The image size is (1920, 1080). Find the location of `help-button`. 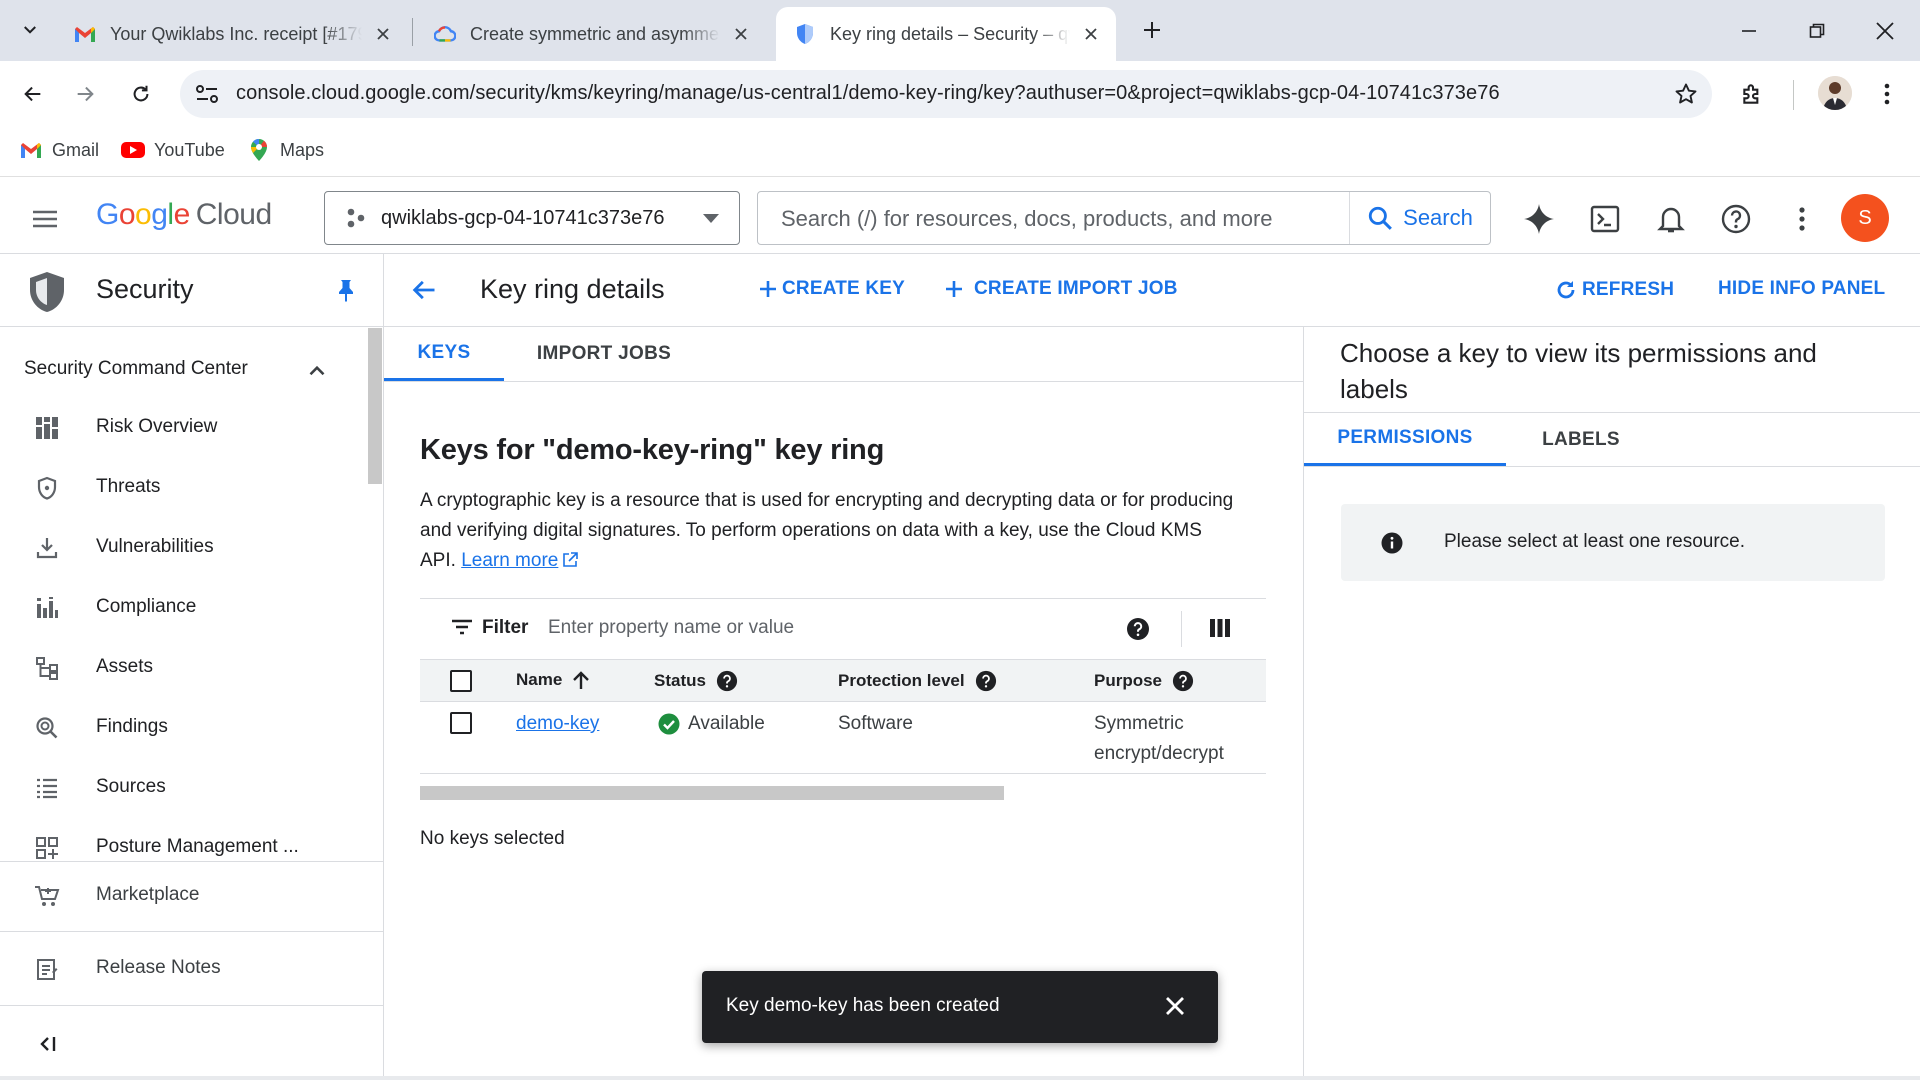

help-button is located at coordinates (1736, 219).